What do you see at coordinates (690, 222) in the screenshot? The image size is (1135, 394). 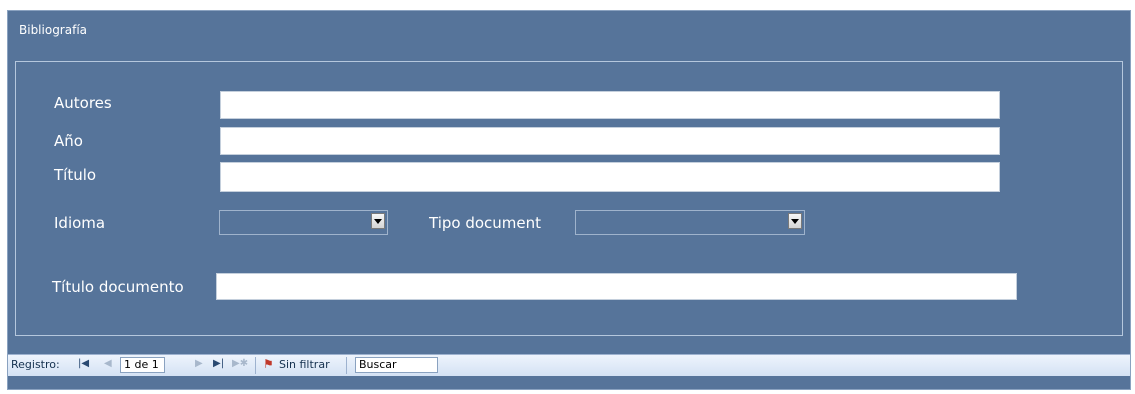 I see `tipo-documento-combo` at bounding box center [690, 222].